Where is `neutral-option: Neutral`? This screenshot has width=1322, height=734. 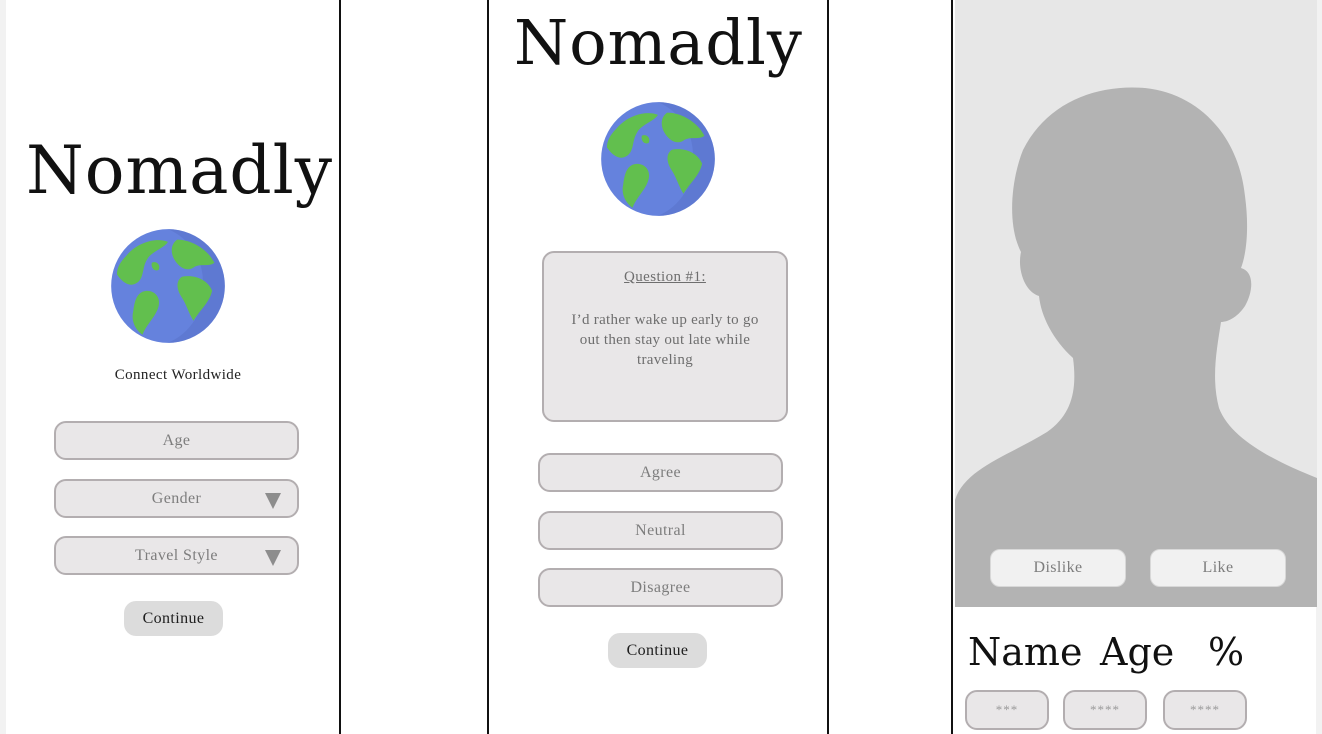 neutral-option: Neutral is located at coordinates (660, 530).